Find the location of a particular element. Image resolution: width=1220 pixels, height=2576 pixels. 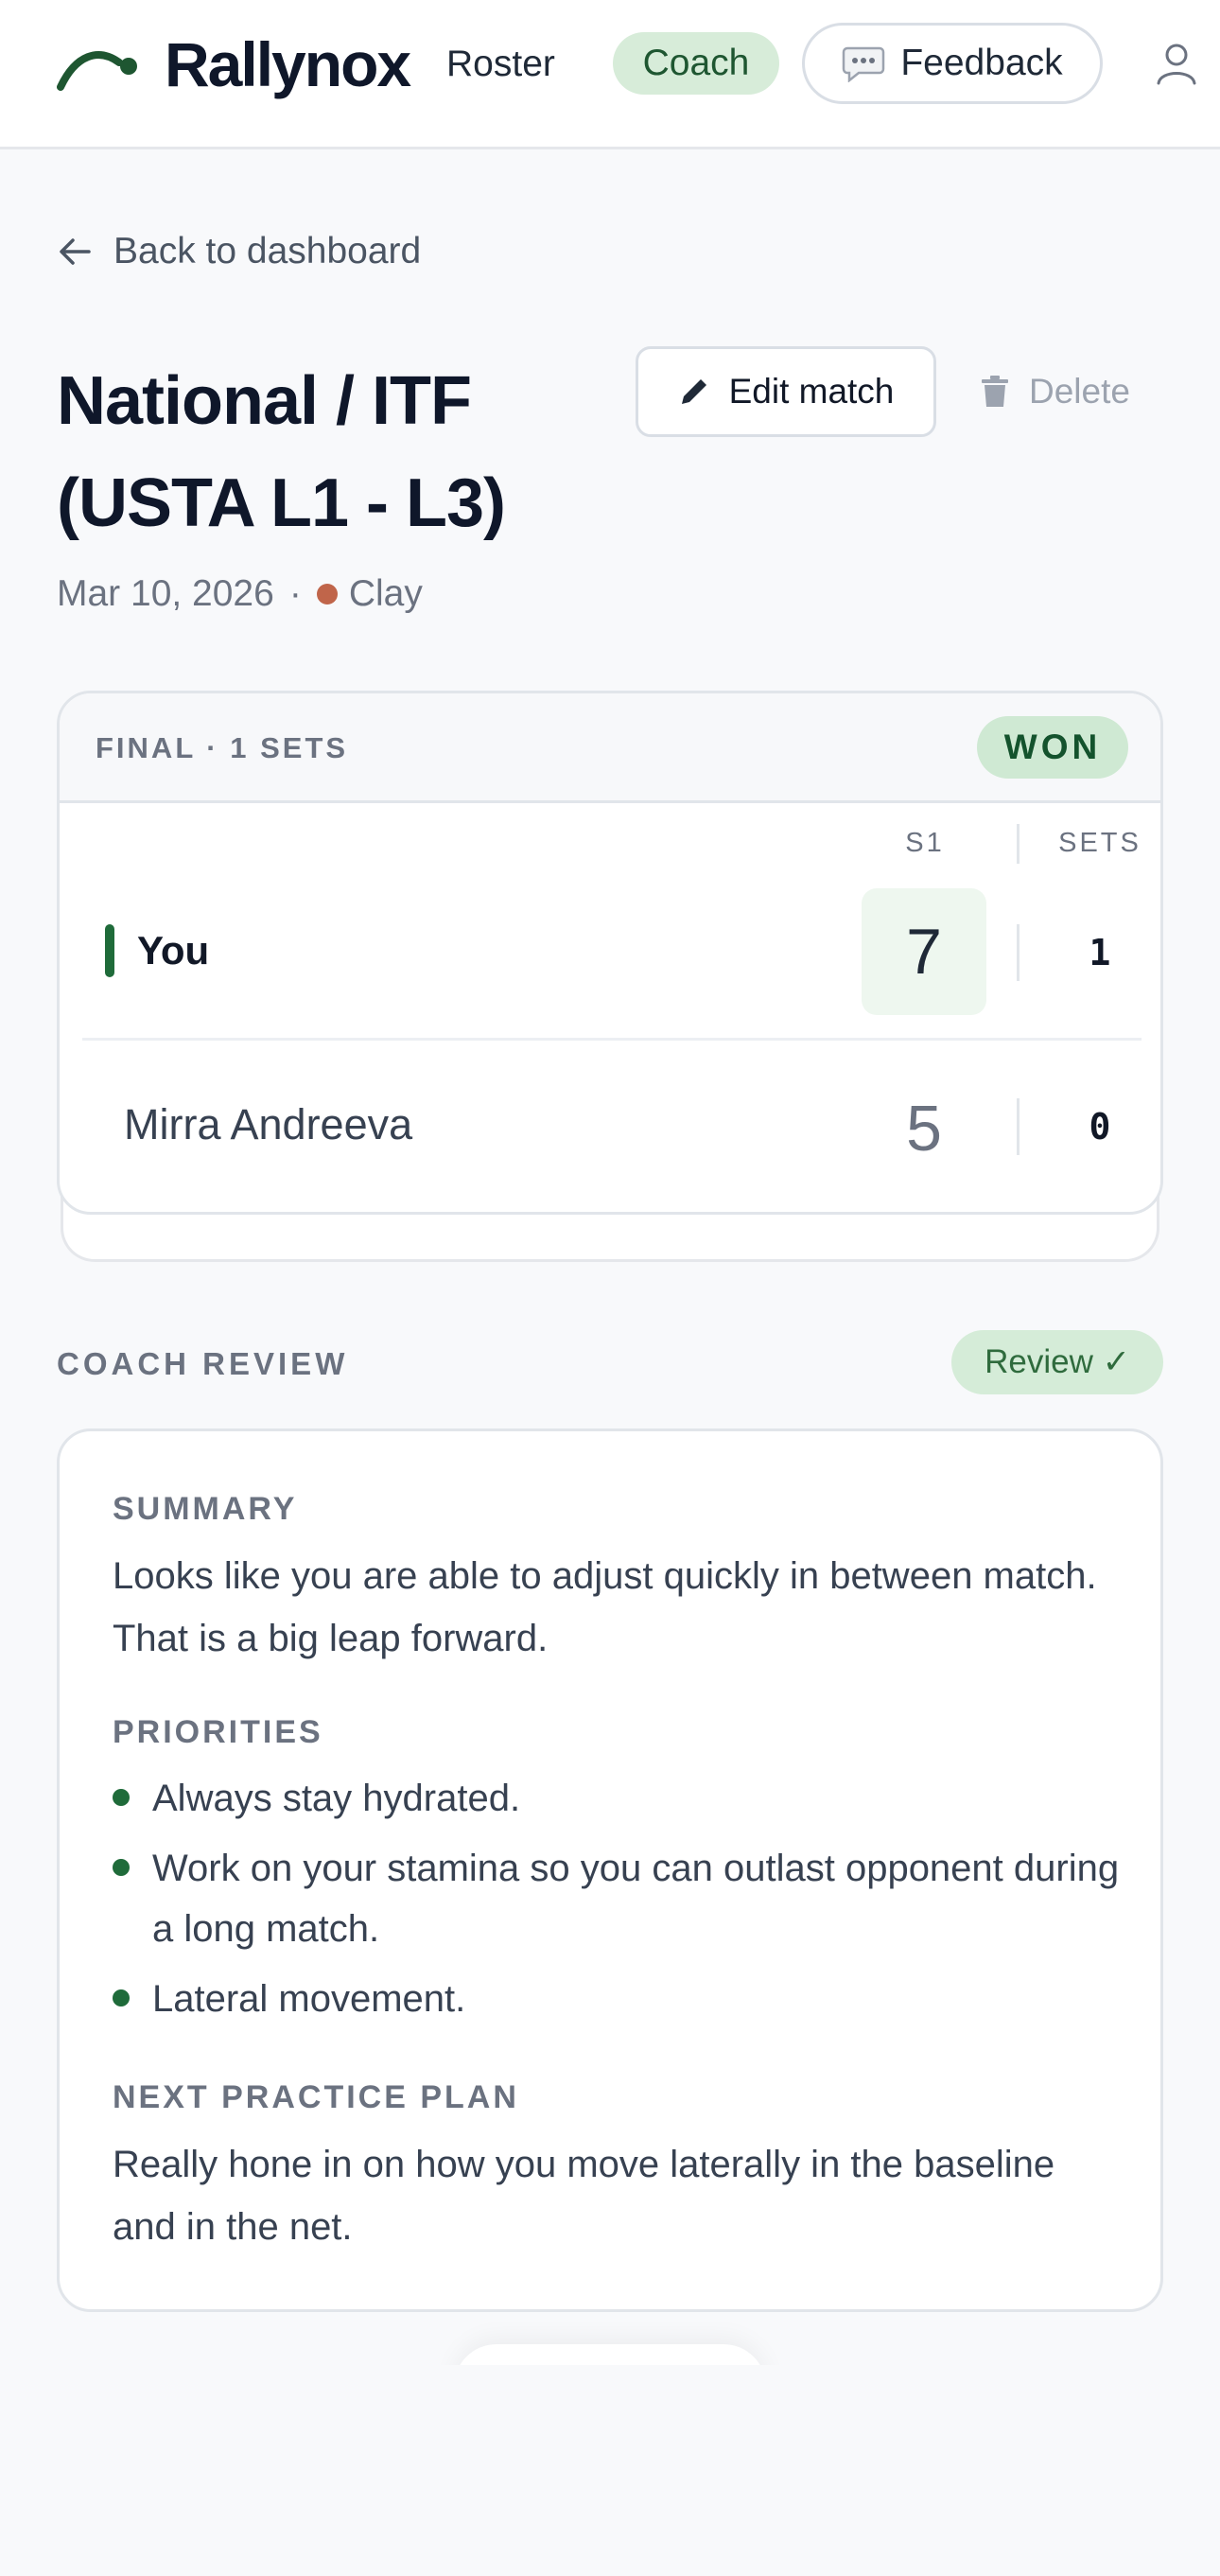

back-to-dashboard-link: Back to dashboard is located at coordinates (239, 252).